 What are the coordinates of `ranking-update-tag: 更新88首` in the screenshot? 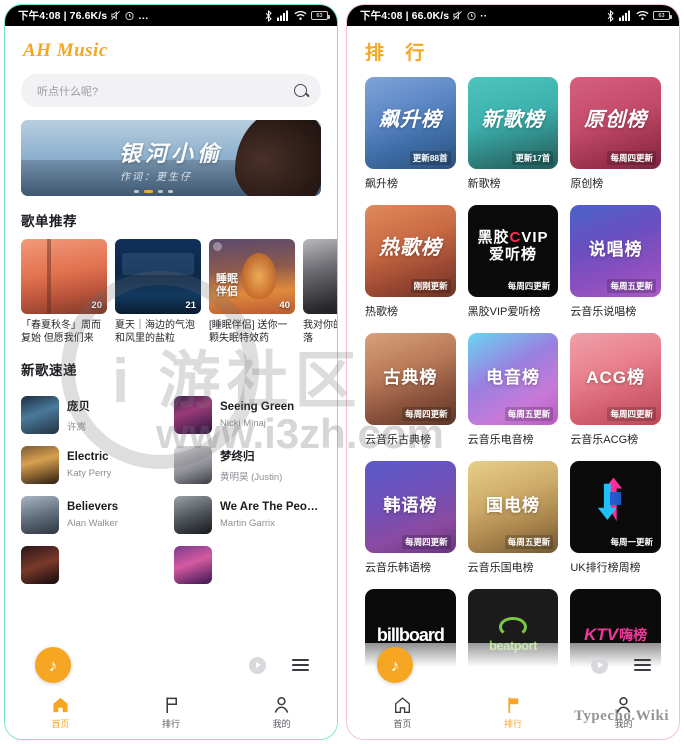 It's located at (430, 158).